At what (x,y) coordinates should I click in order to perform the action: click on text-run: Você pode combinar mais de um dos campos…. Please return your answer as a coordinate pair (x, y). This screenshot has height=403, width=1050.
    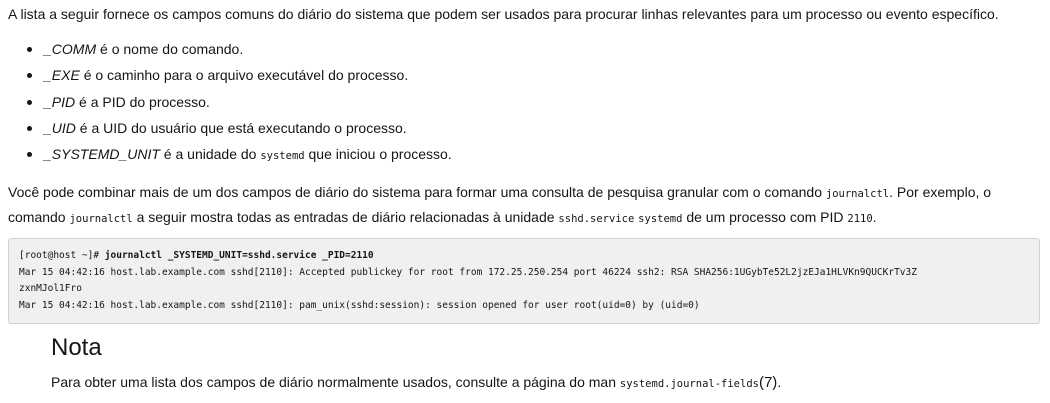
    Looking at the image, I should click on (417, 192).